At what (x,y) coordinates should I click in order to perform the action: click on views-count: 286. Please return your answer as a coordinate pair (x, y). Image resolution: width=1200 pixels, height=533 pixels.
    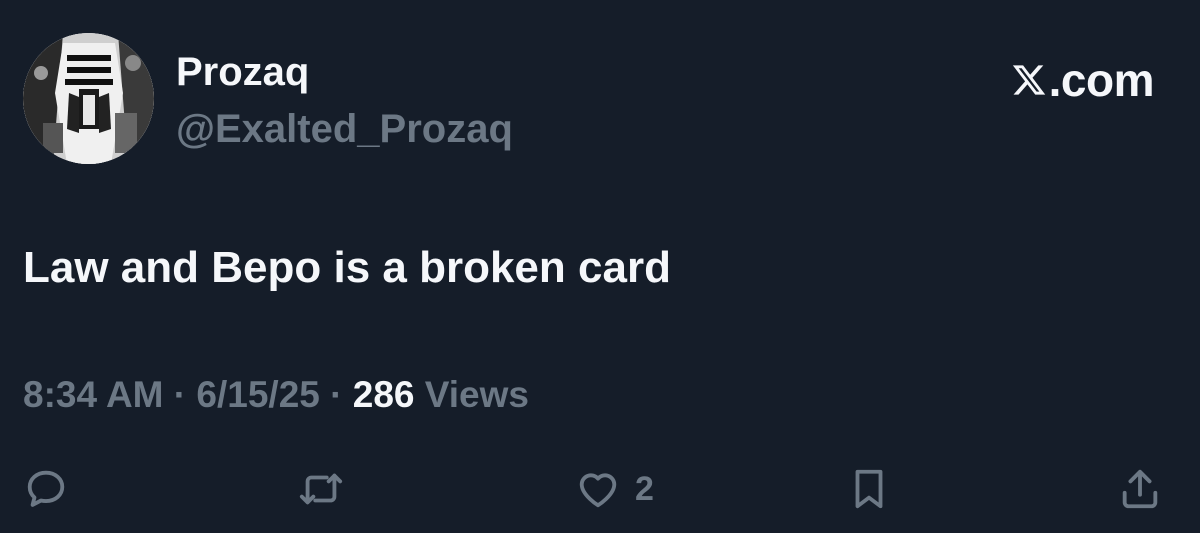
    Looking at the image, I should click on (383, 394).